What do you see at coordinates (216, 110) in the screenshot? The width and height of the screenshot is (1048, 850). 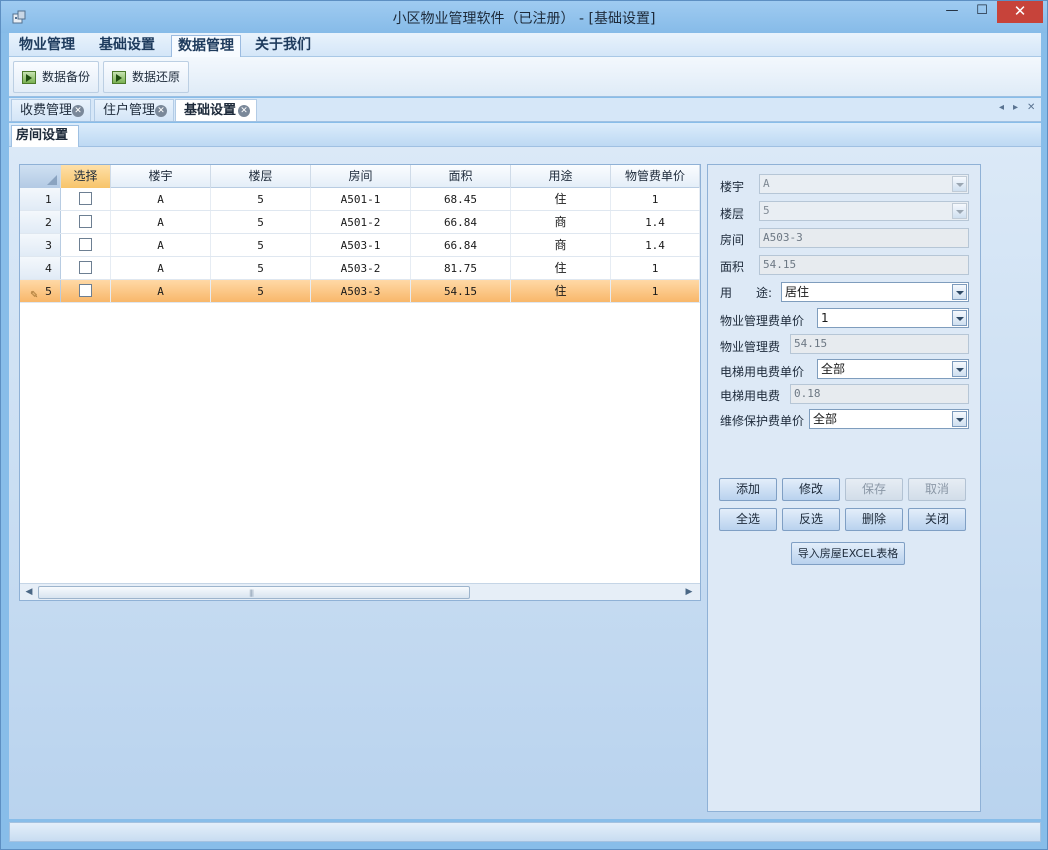 I see `tab-basic-settings: 基础设置 ✕` at bounding box center [216, 110].